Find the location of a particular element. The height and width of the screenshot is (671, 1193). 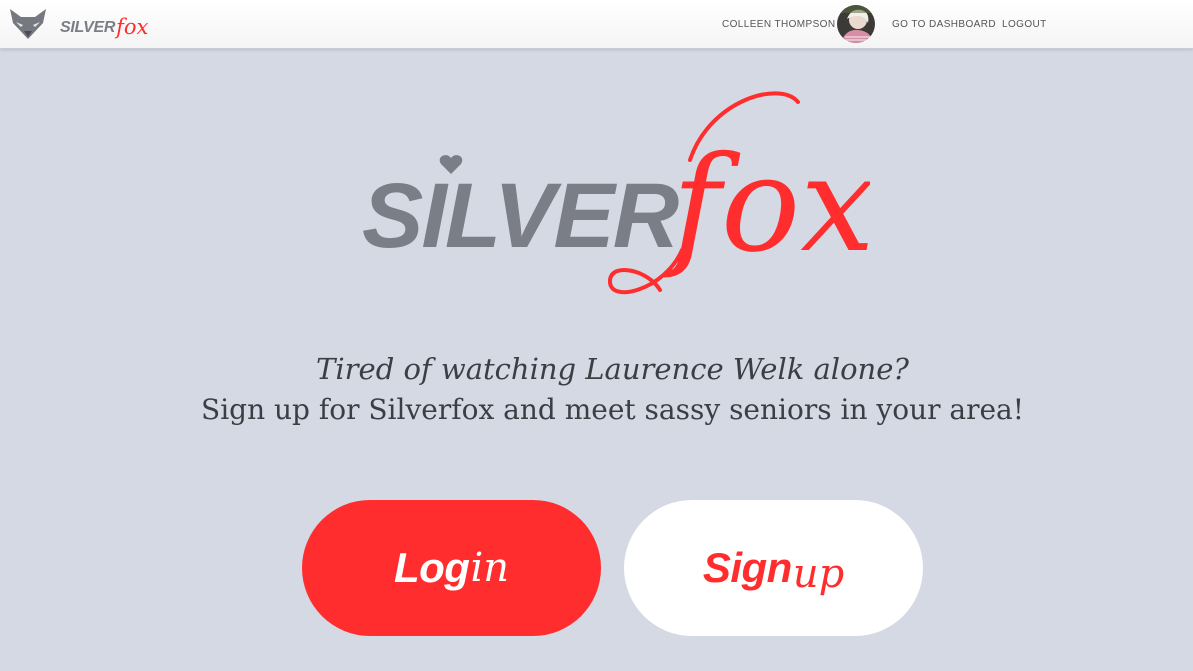

signup-button: Sign up is located at coordinates (773, 568).